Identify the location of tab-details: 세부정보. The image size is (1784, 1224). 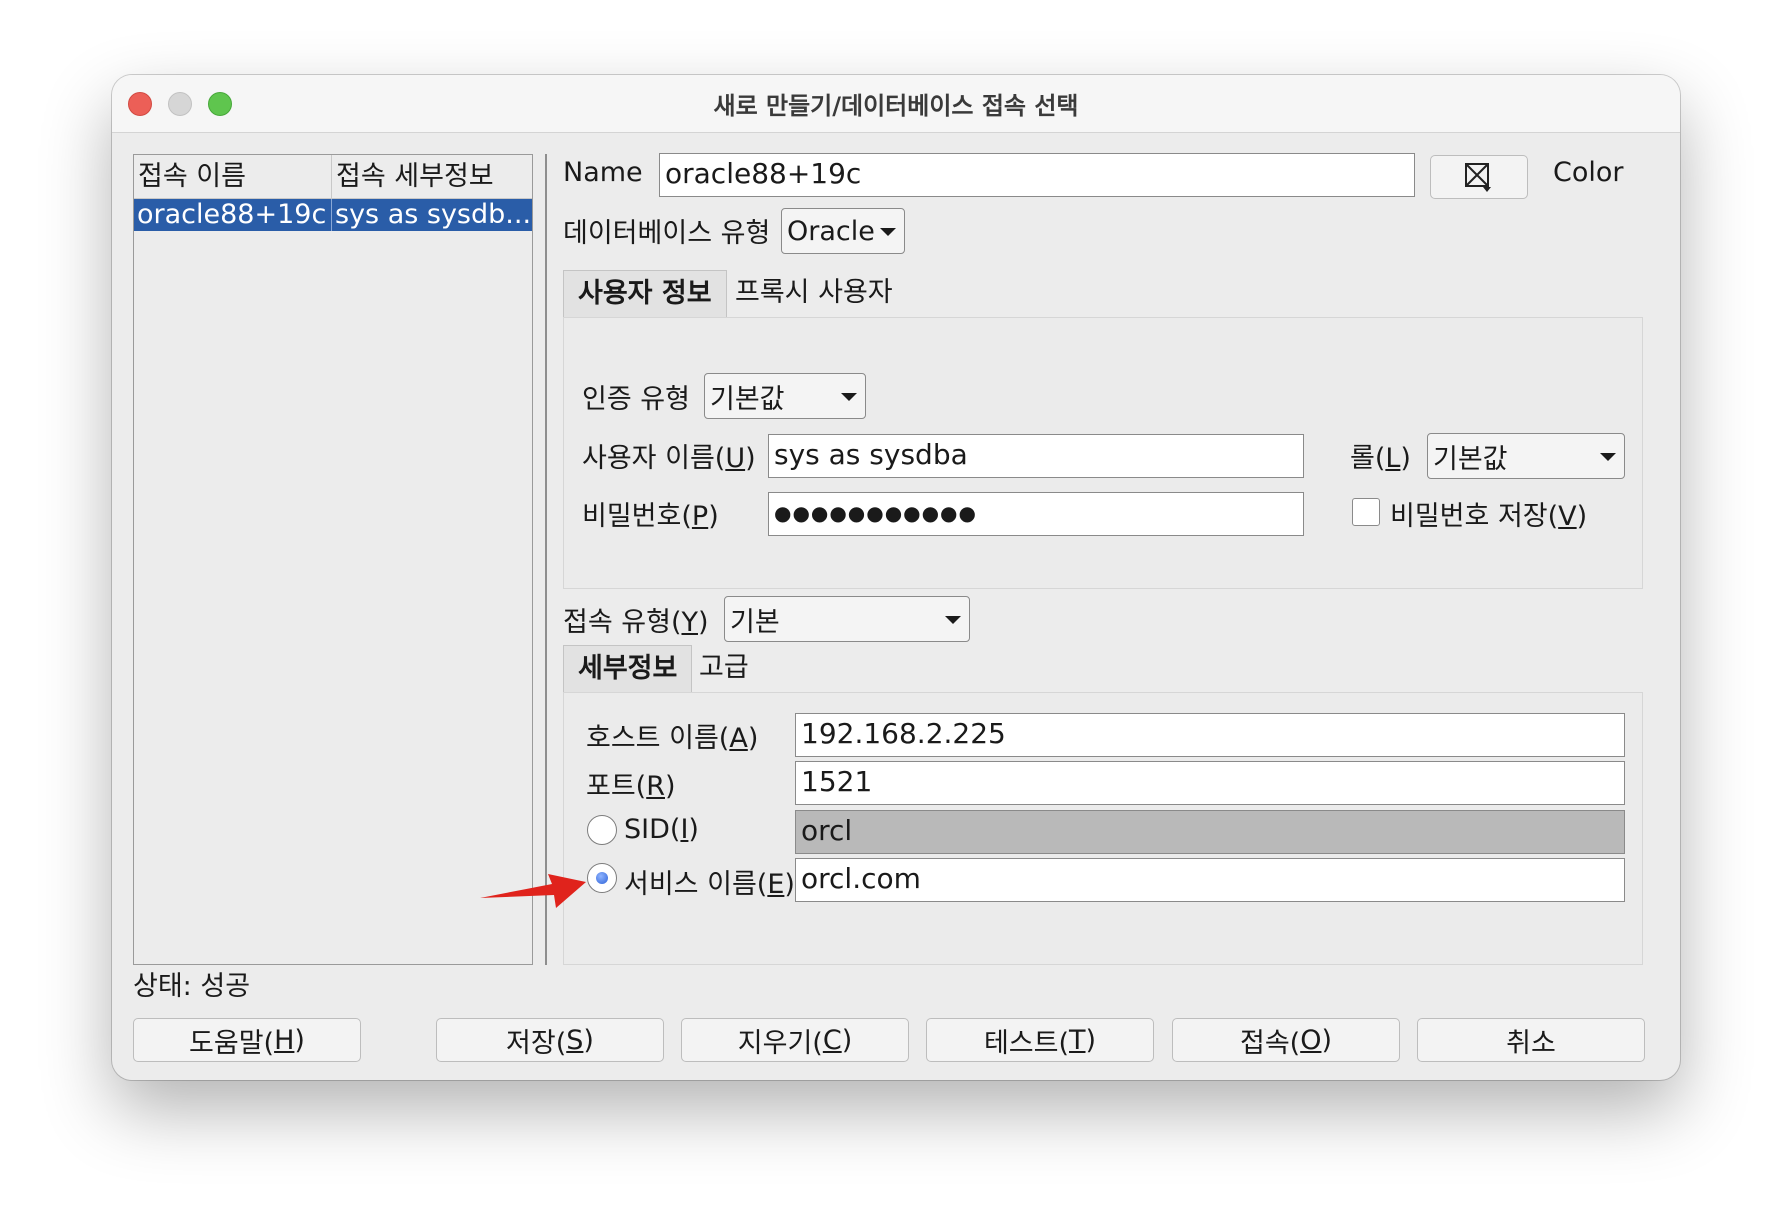
(628, 669).